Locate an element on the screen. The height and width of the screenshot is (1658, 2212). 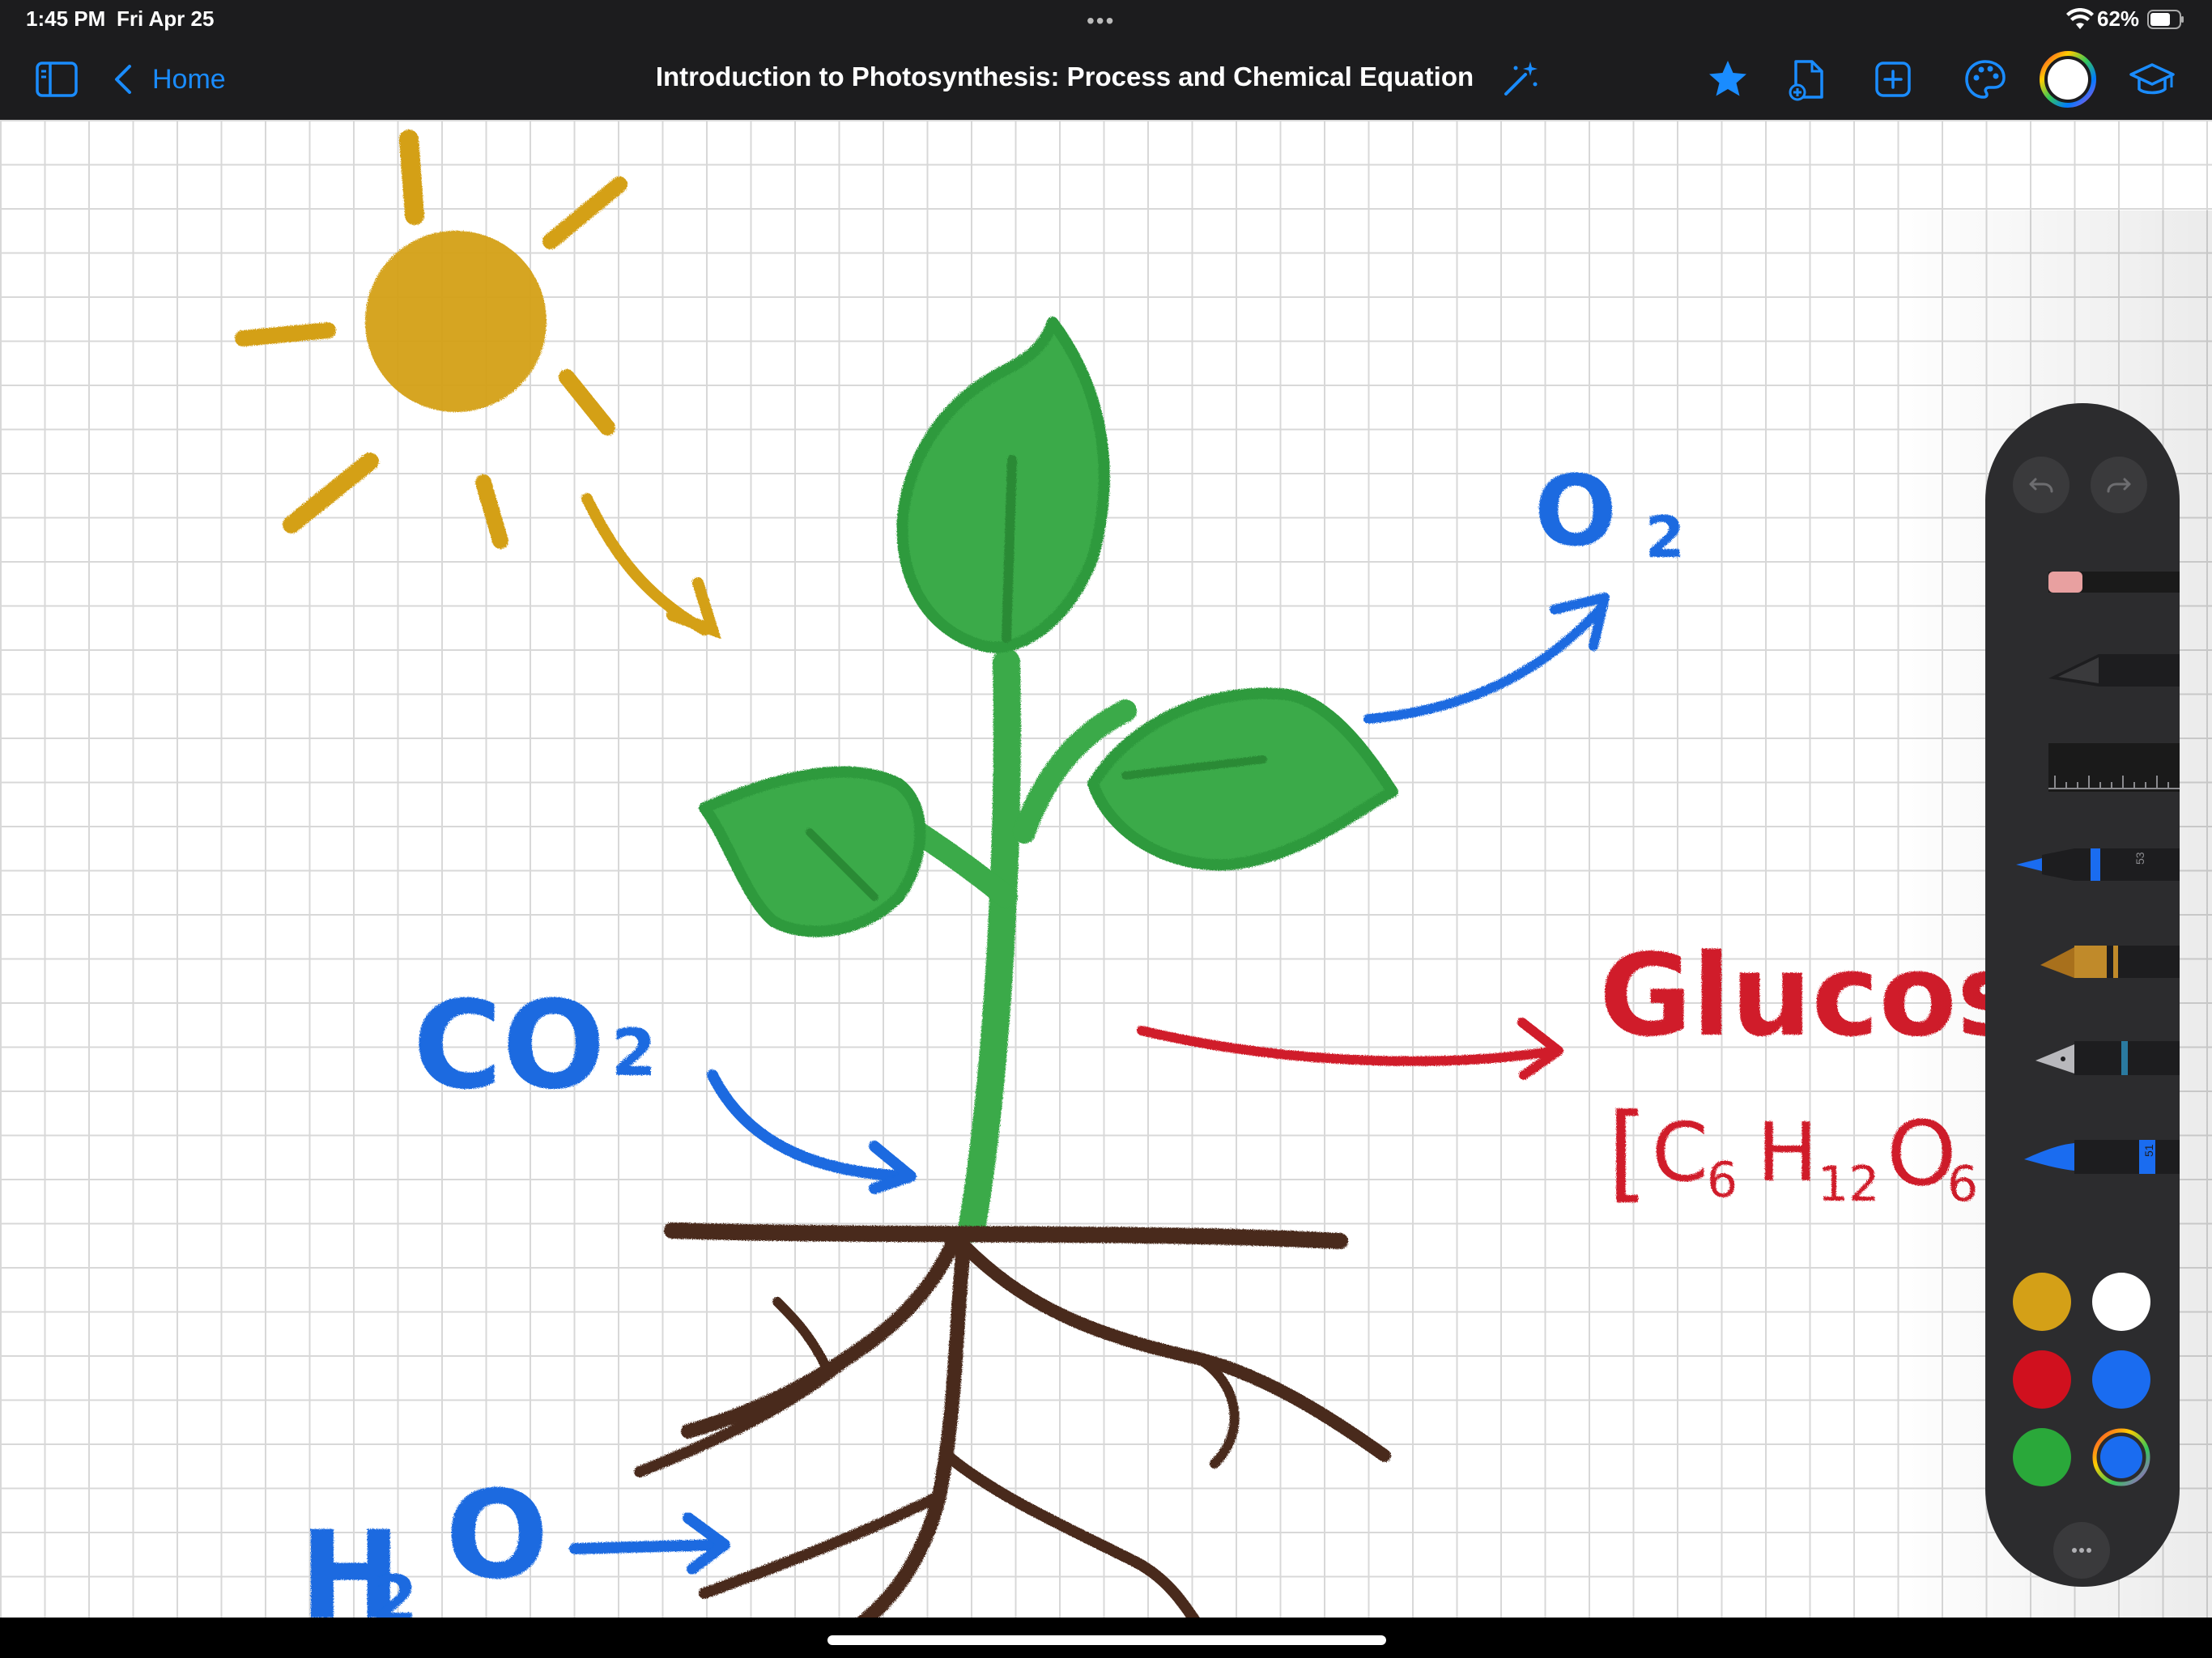
crayon-tool is located at coordinates (2082, 961).